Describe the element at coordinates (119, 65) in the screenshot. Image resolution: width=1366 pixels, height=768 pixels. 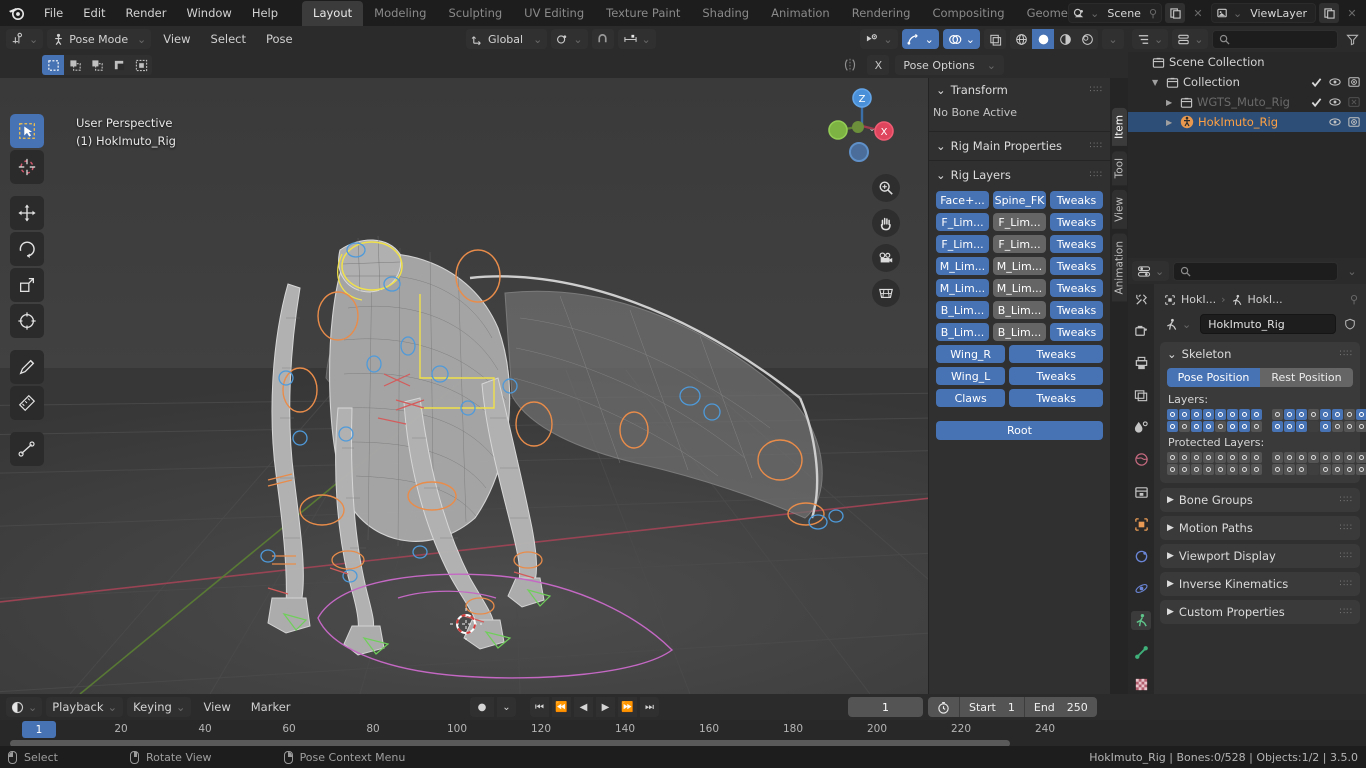
I see `select-invert-icon` at that location.